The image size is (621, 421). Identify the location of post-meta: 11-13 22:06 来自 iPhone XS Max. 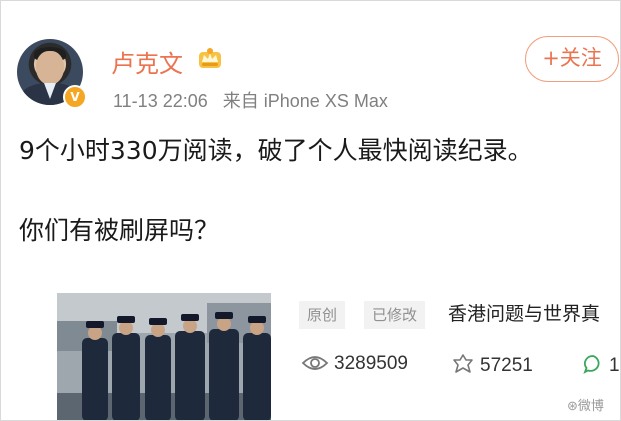
(250, 100).